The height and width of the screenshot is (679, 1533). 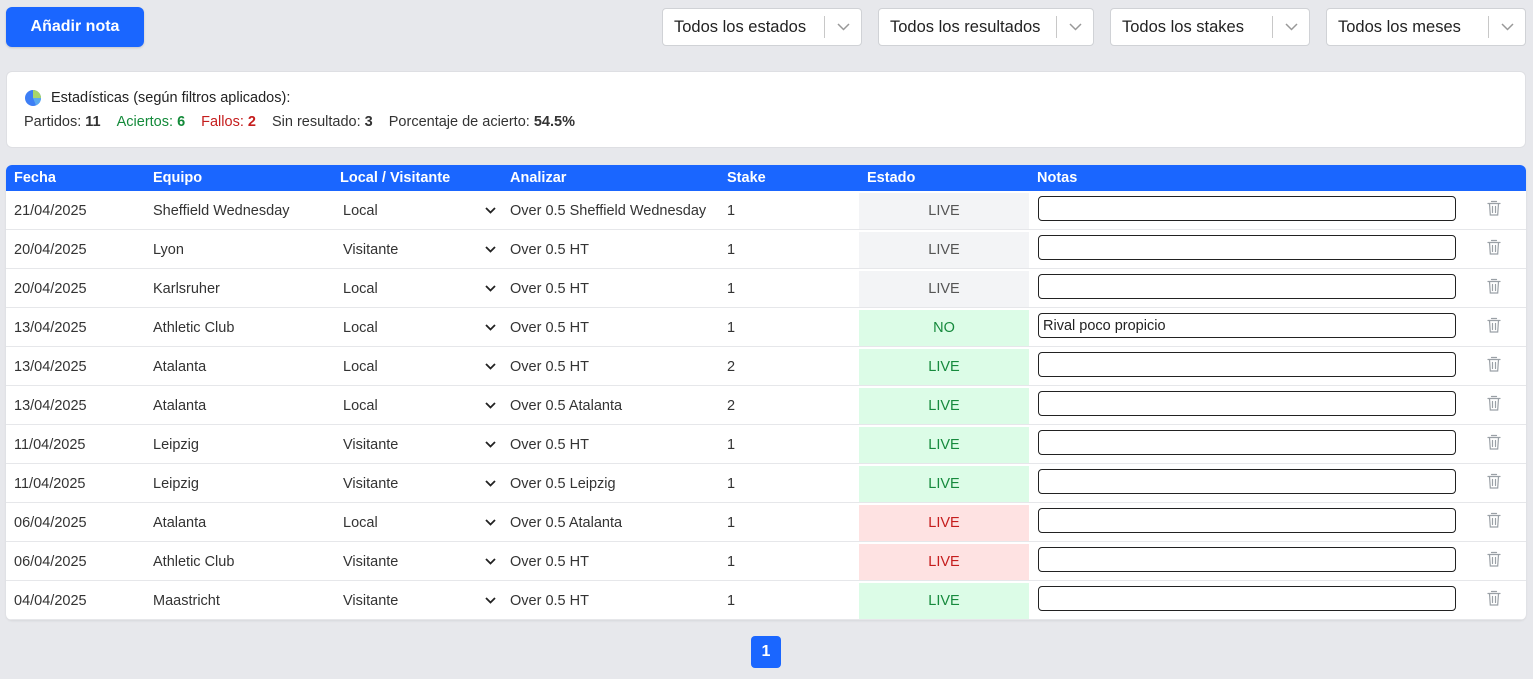 I want to click on stat-label: Sin resultado:, so click(x=316, y=122).